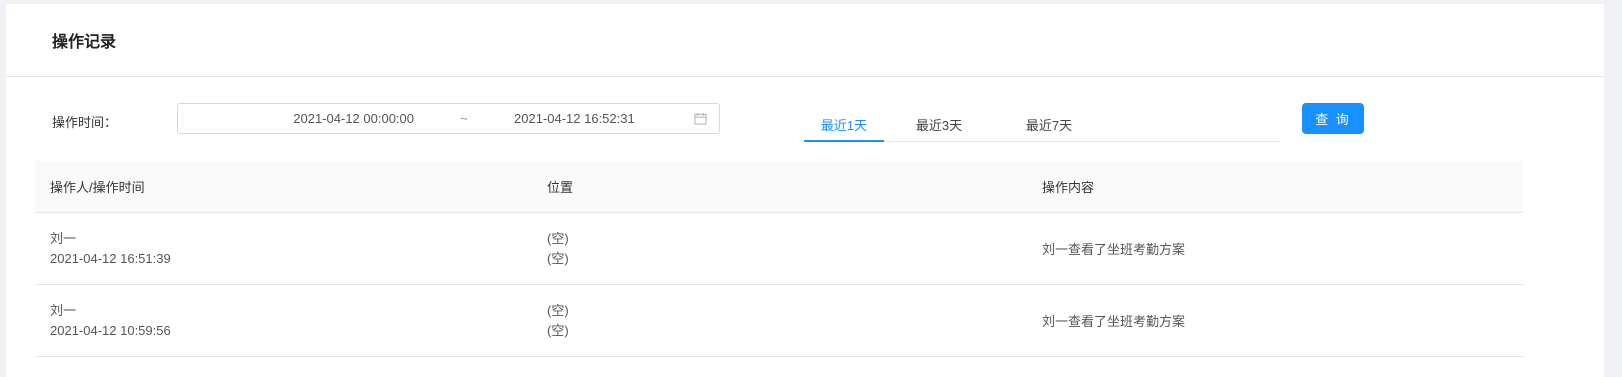 Image resolution: width=1622 pixels, height=377 pixels. I want to click on tab-last-1-day: 最近1天, so click(844, 122).